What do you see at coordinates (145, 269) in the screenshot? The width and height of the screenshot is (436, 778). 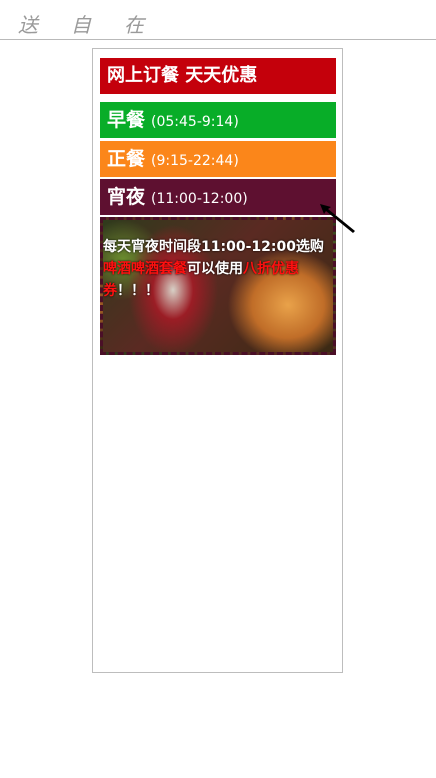 I see `promo-highlight-item: 啤酒啤酒套餐` at bounding box center [145, 269].